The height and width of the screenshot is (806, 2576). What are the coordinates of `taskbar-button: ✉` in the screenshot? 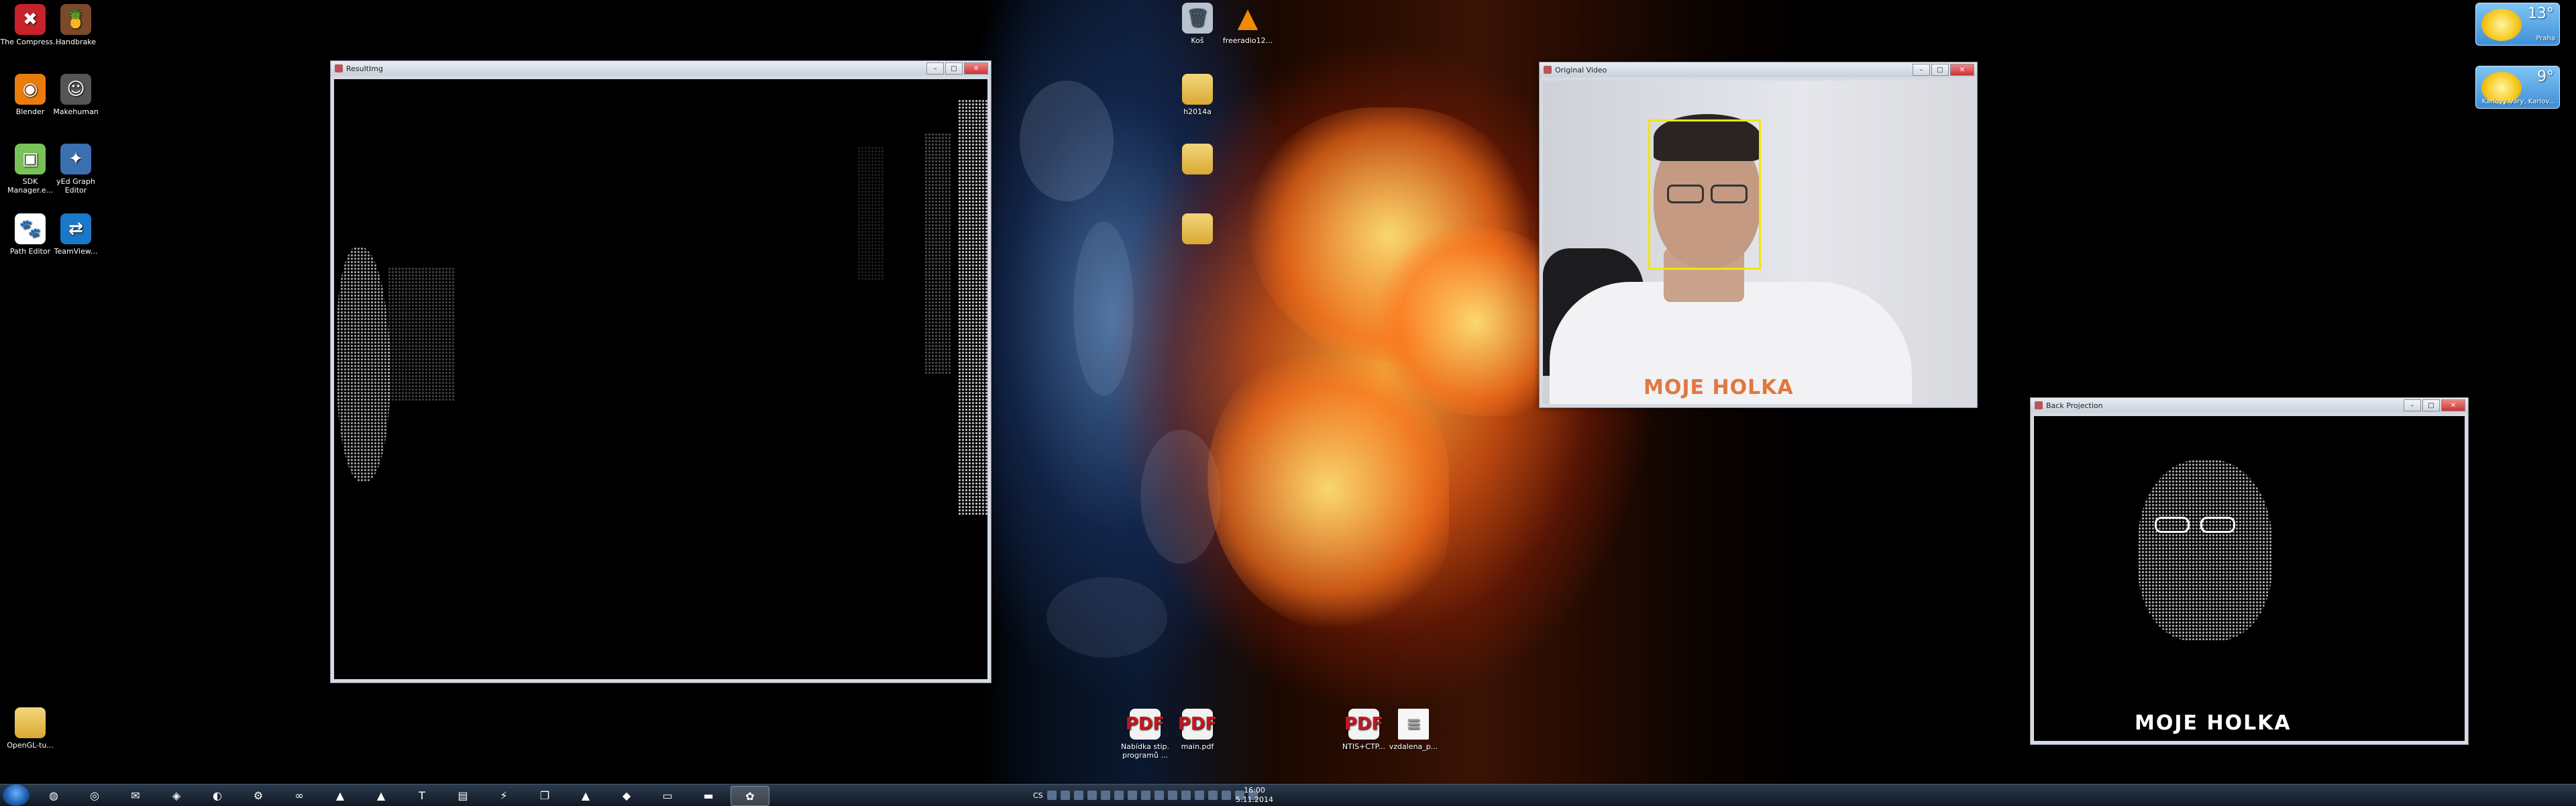 It's located at (135, 795).